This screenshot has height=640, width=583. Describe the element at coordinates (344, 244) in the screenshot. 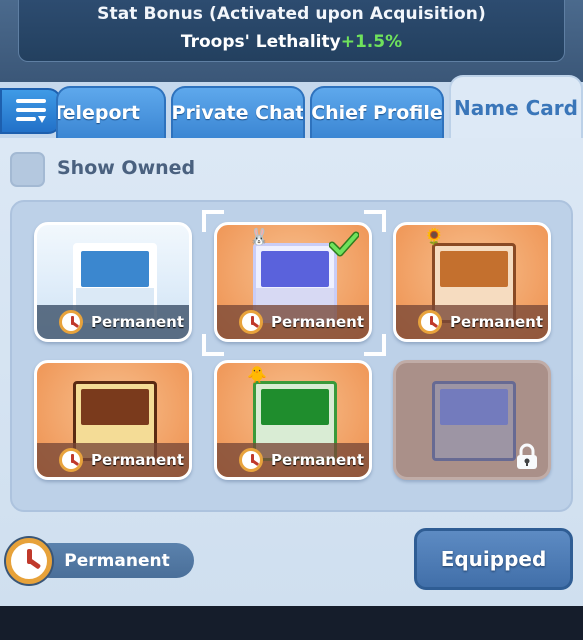

I see `checkmark-icon` at that location.